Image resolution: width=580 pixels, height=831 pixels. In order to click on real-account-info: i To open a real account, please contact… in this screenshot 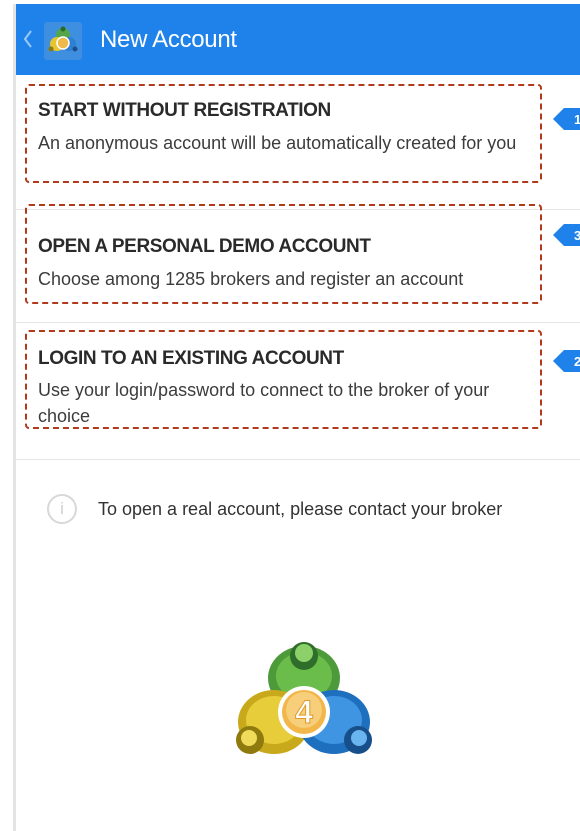, I will do `click(307, 509)`.